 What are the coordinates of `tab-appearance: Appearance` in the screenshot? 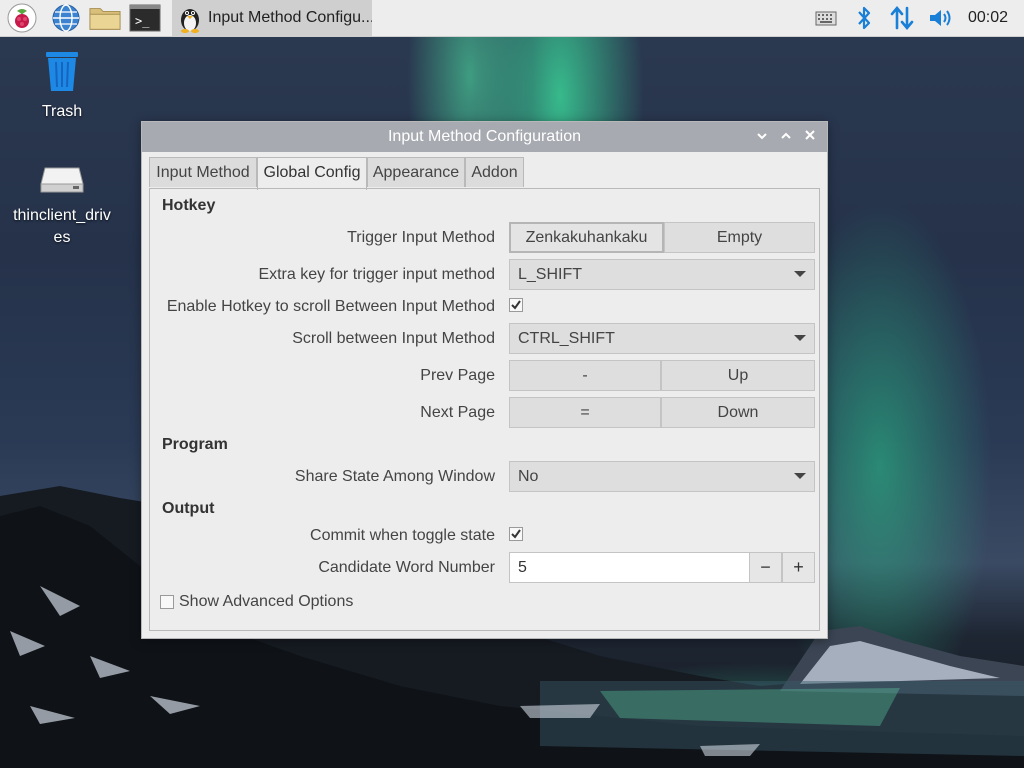 It's located at (416, 172).